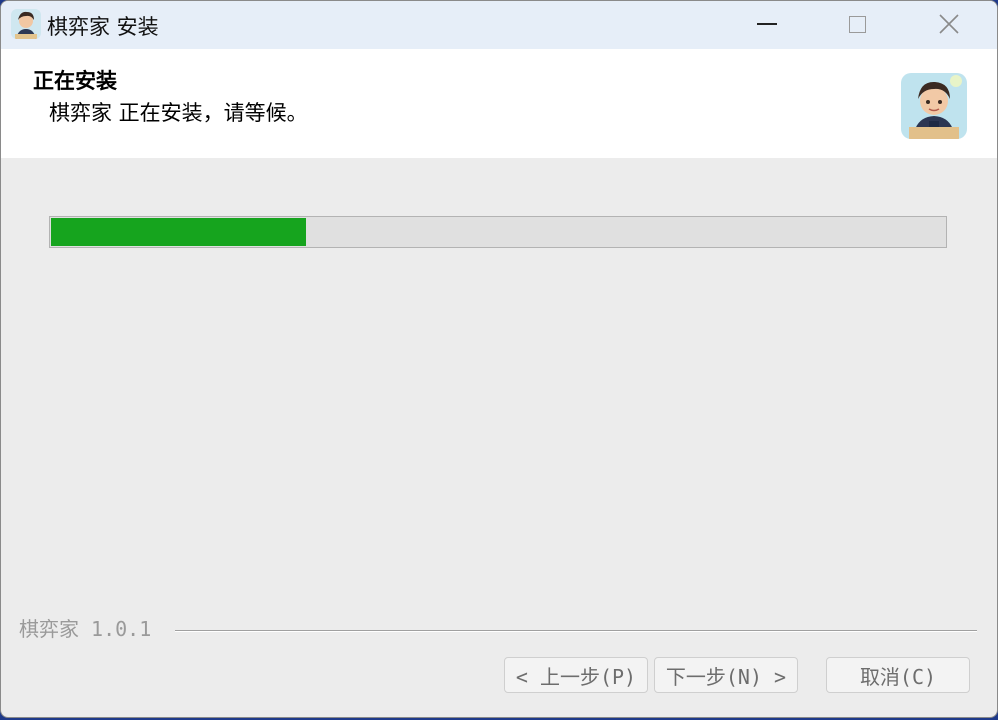  Describe the element at coordinates (178, 232) in the screenshot. I see `progress-fill` at that location.